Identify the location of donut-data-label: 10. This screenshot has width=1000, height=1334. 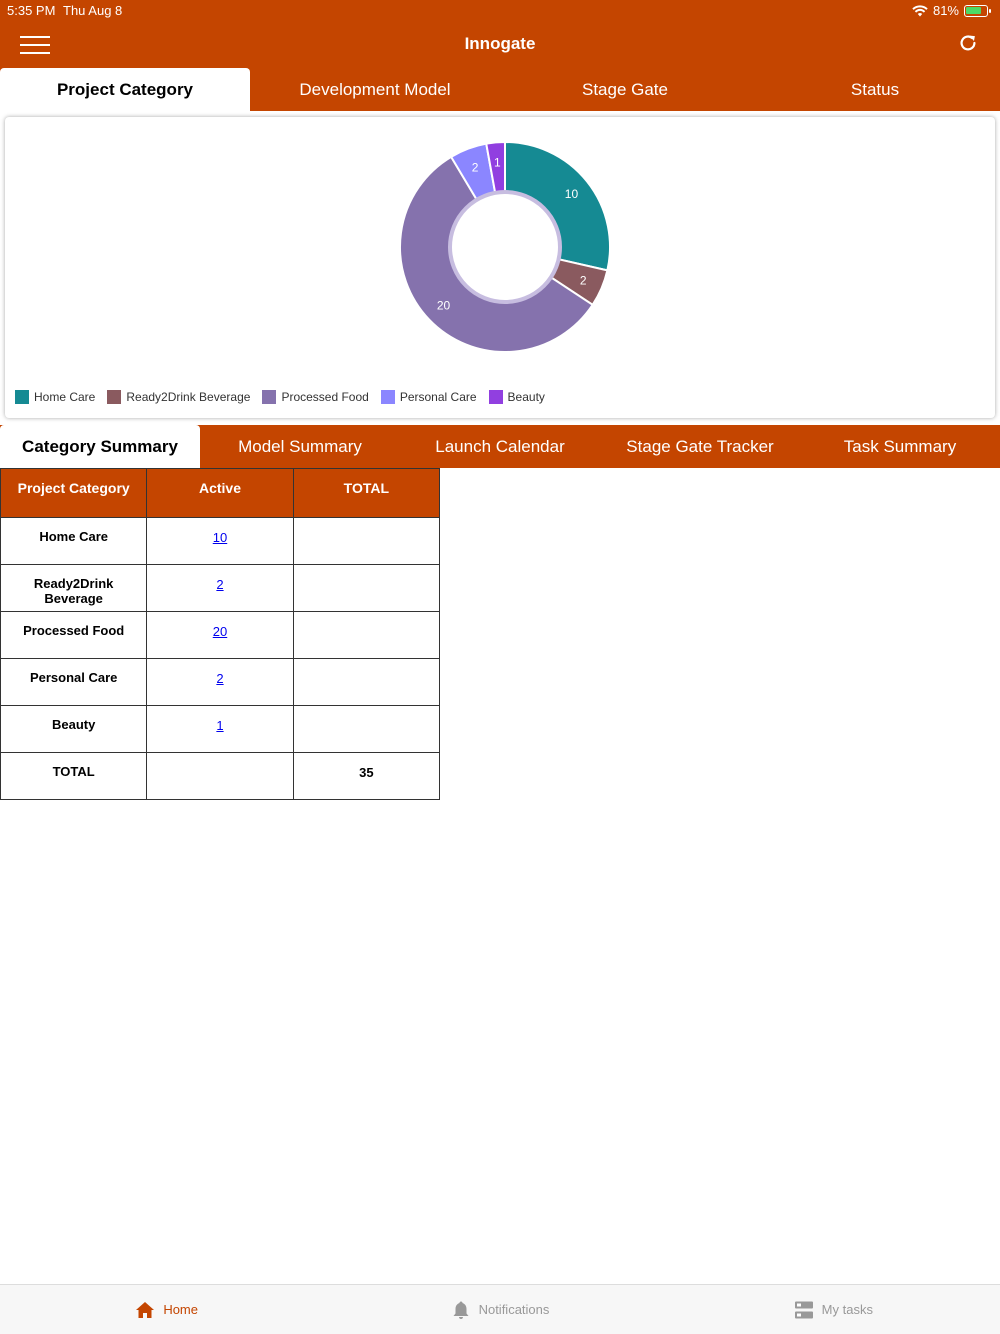
(572, 194).